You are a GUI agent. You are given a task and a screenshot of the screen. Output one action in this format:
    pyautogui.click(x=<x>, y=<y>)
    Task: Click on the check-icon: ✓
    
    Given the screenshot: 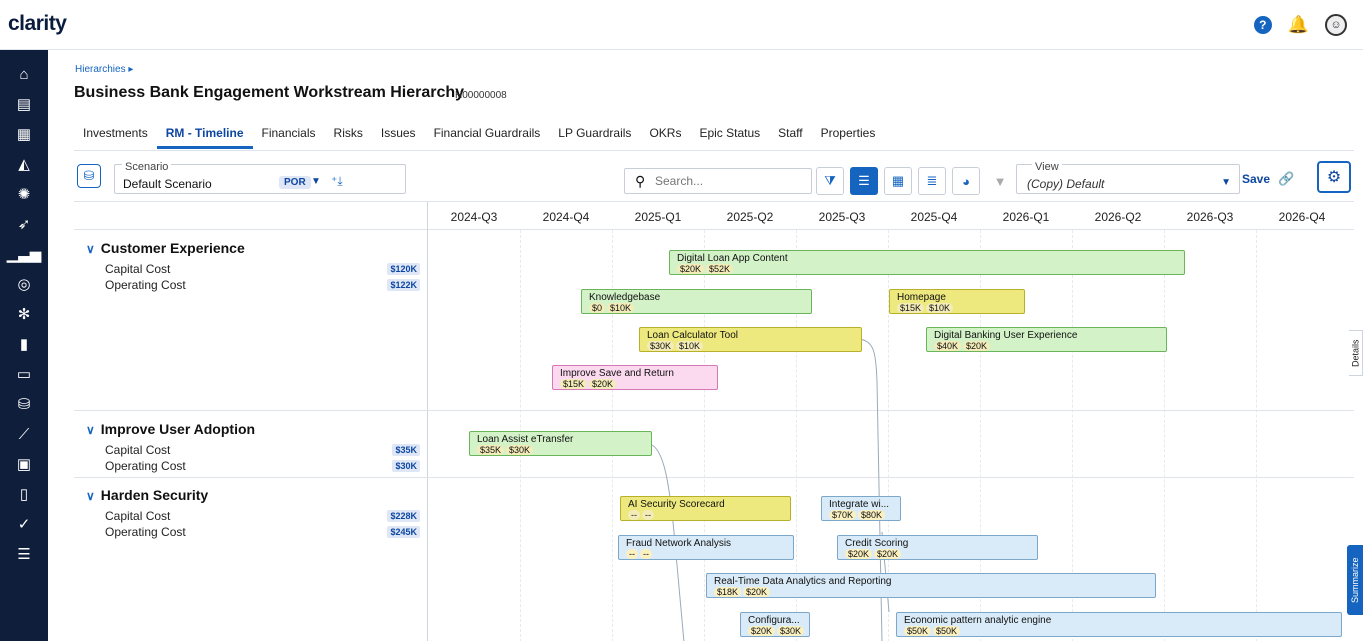 What is the action you would take?
    pyautogui.click(x=24, y=524)
    